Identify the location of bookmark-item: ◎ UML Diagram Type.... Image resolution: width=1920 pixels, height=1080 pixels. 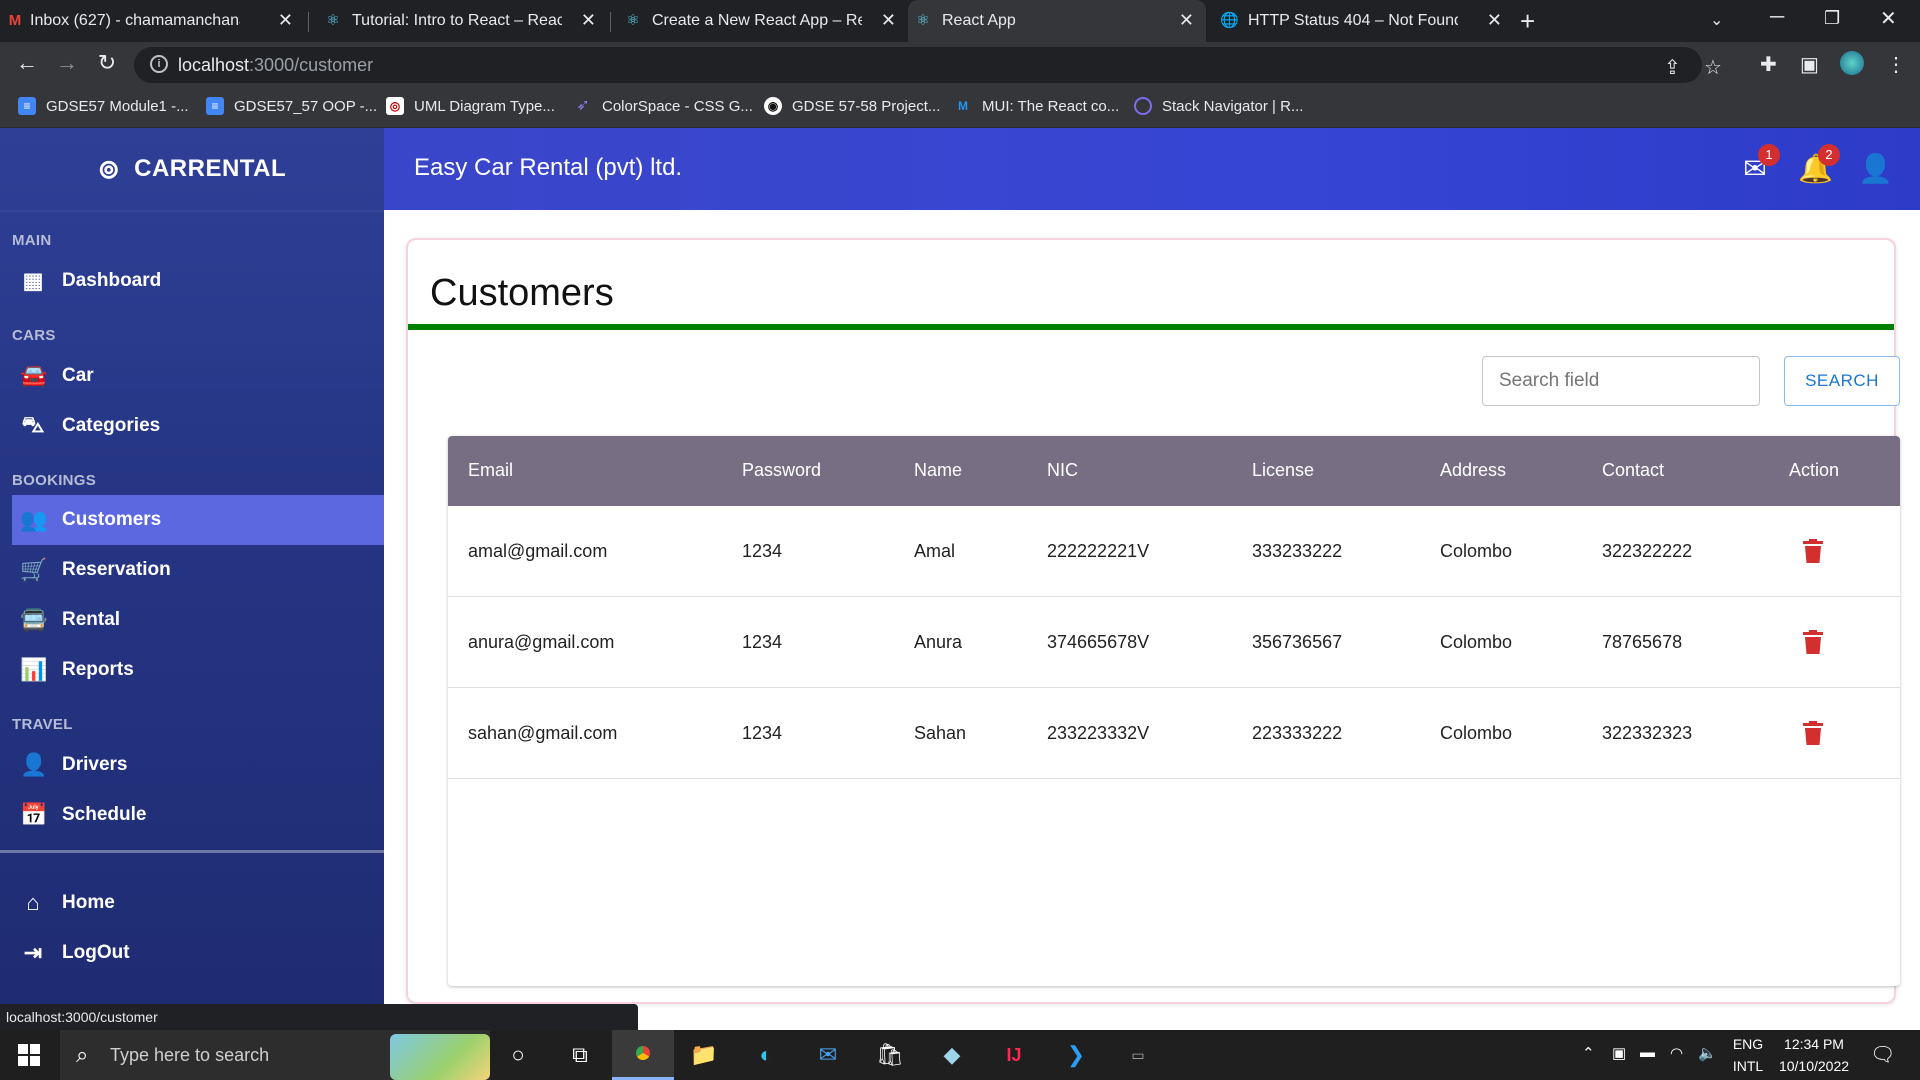
(470, 106).